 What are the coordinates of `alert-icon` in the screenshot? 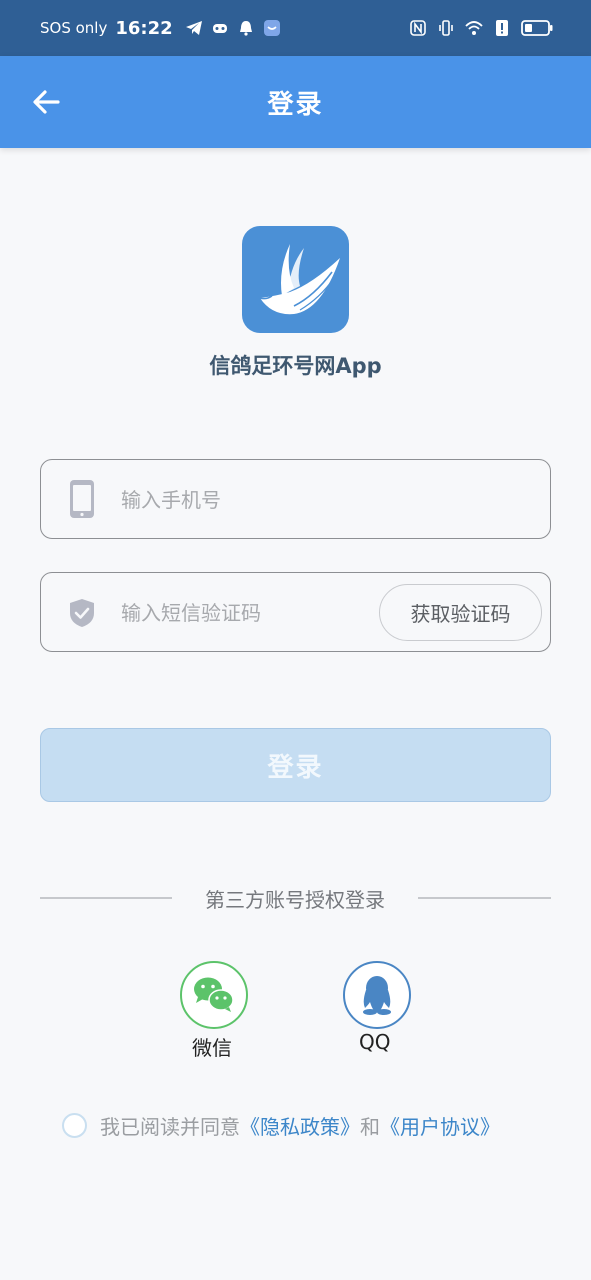 It's located at (502, 28).